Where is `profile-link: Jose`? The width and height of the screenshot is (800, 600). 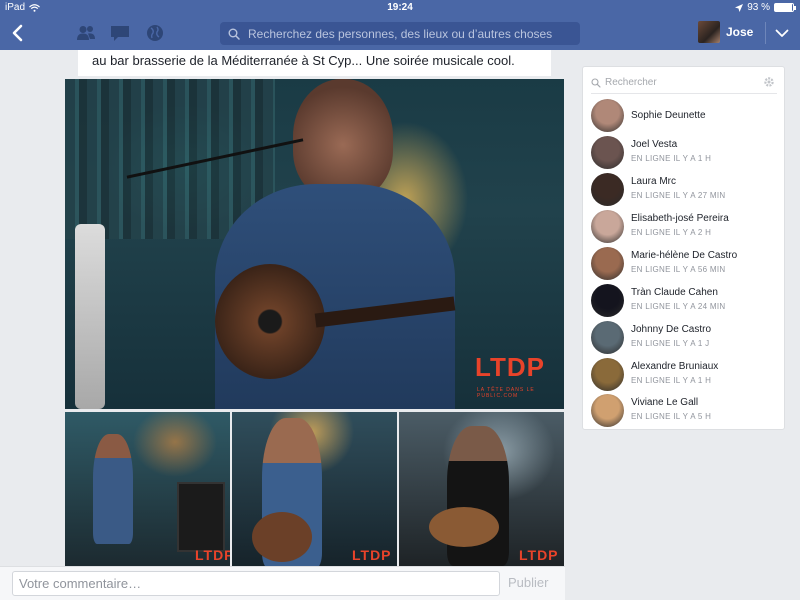
profile-link: Jose is located at coordinates (725, 32).